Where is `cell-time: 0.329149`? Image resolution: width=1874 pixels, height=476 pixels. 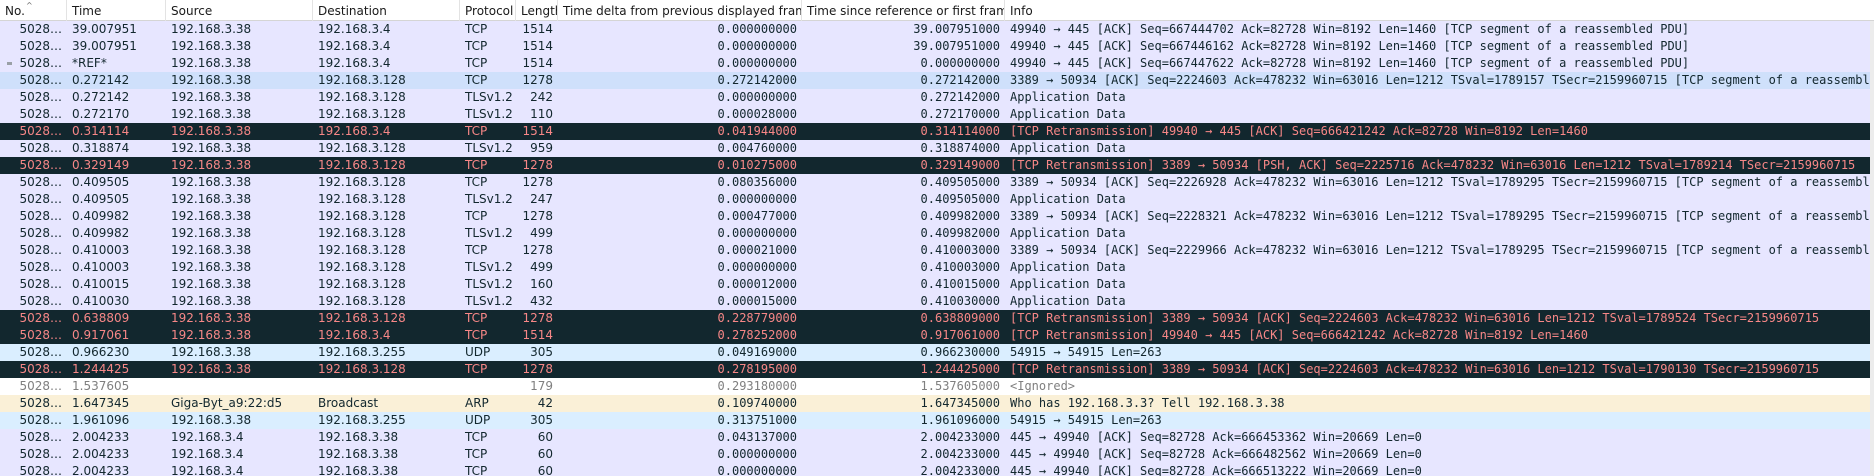 cell-time: 0.329149 is located at coordinates (101, 165).